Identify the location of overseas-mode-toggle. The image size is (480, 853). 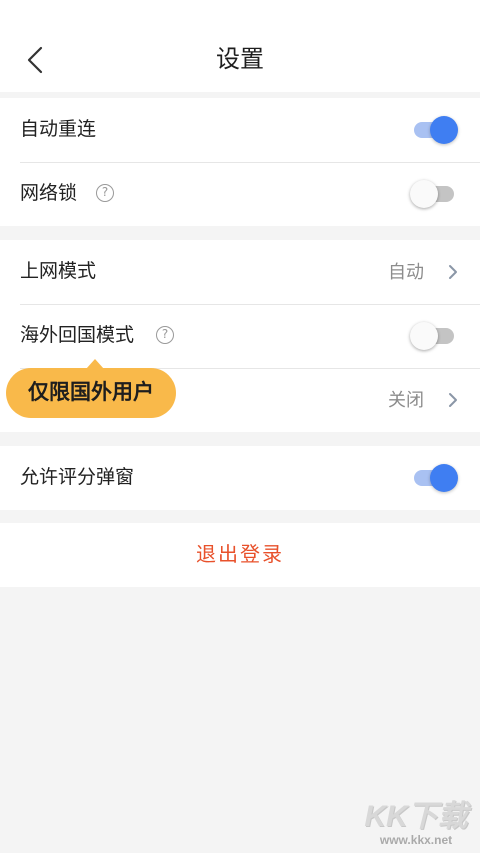
(433, 336).